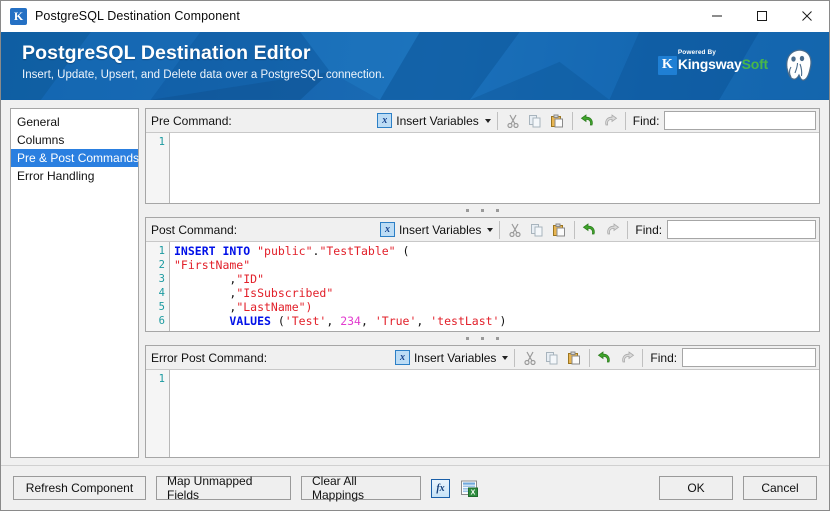 The width and height of the screenshot is (830, 511). Describe the element at coordinates (494, 413) in the screenshot. I see `error-post-command-code` at that location.